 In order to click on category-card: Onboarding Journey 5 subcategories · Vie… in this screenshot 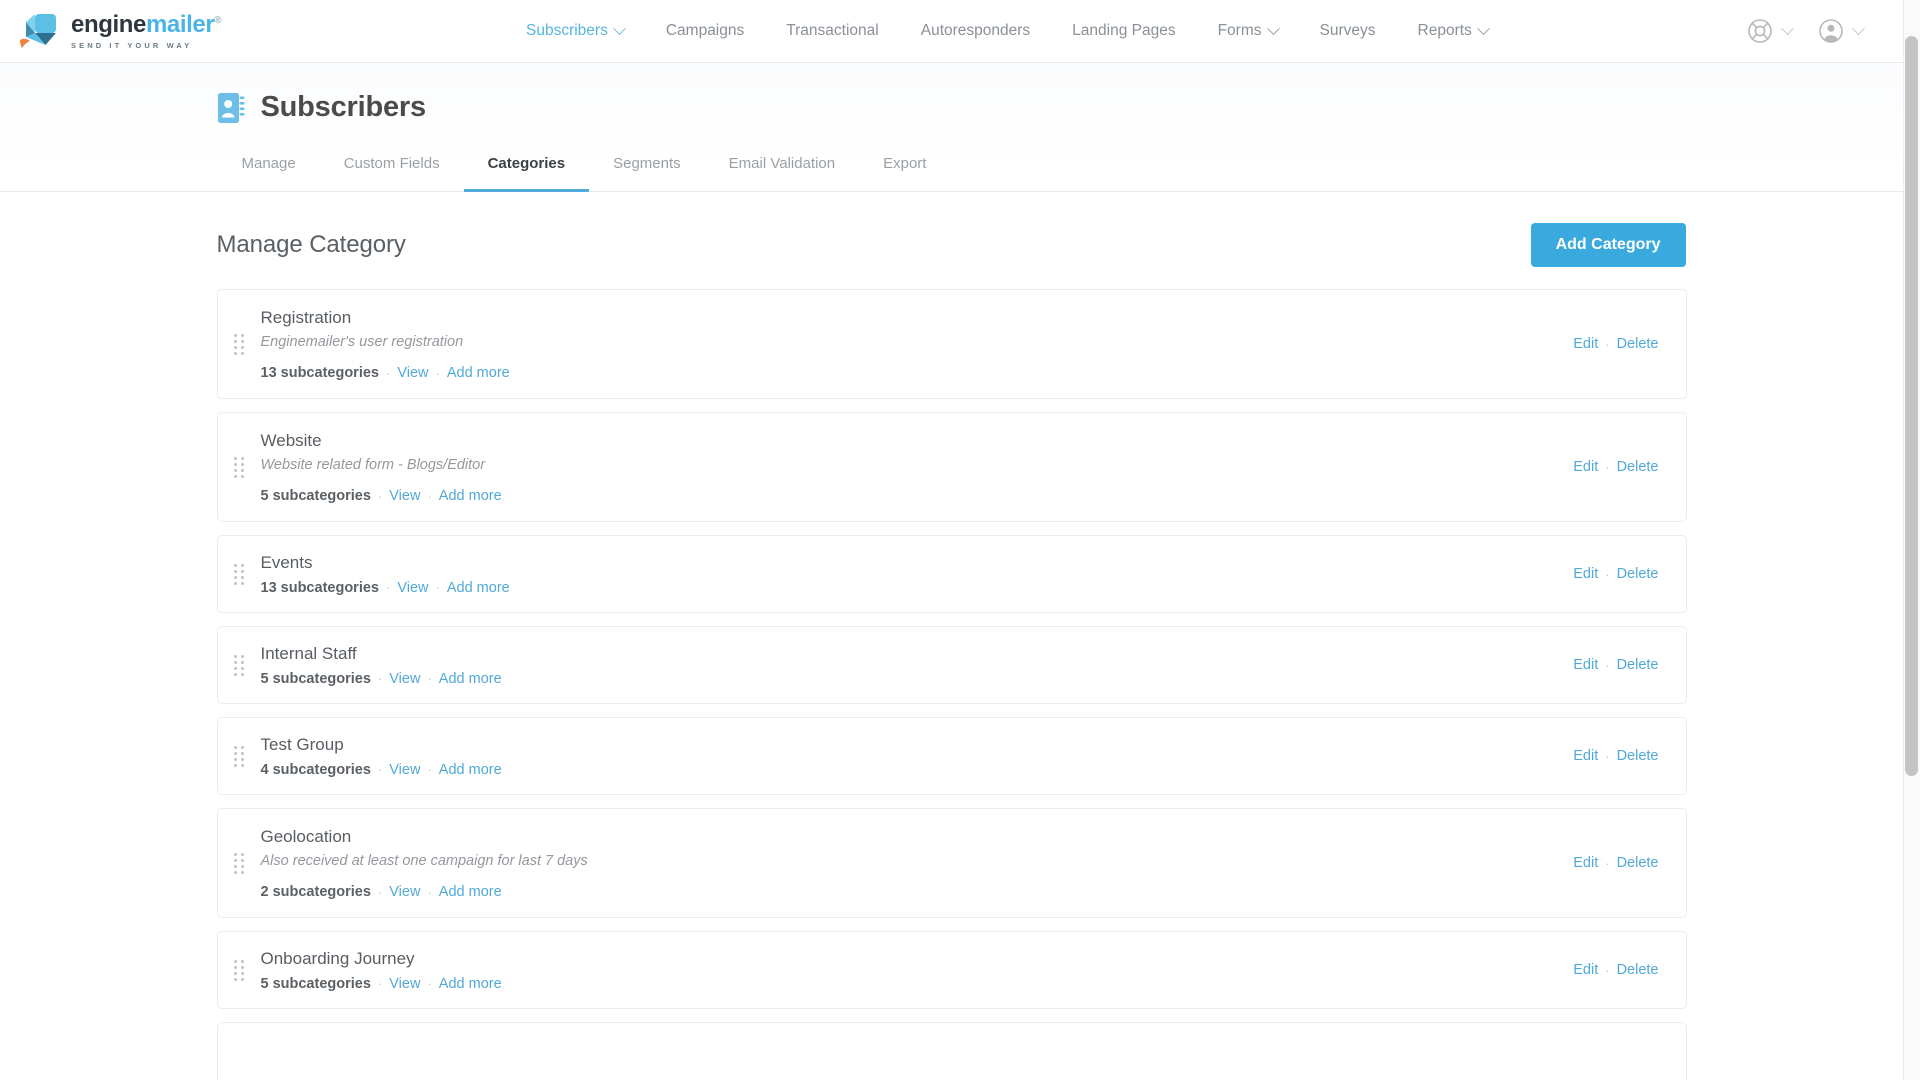, I will do `click(951, 970)`.